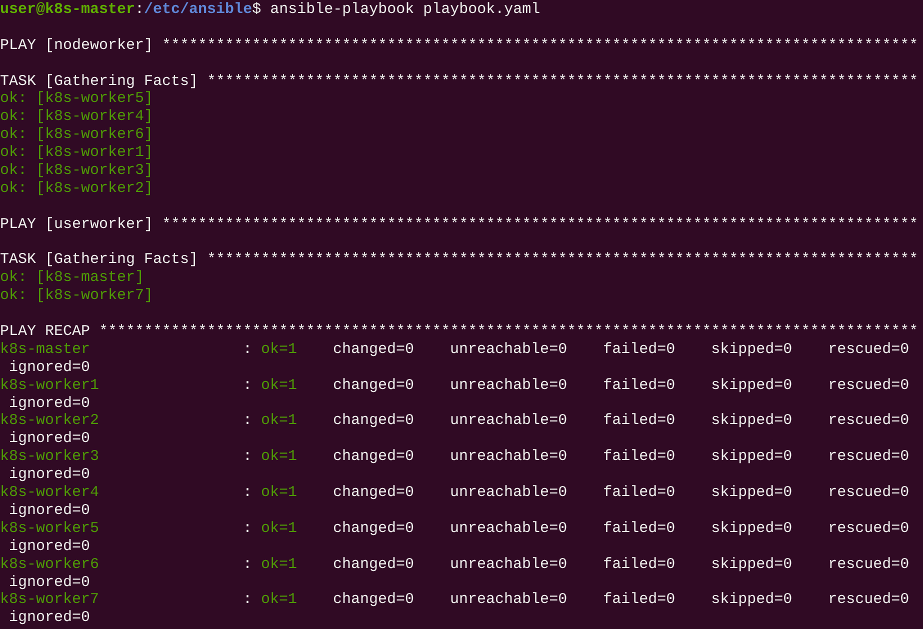 Image resolution: width=923 pixels, height=629 pixels. Describe the element at coordinates (77, 153) in the screenshot. I see `ok-status-line: ok: [k8s-worker1]` at that location.